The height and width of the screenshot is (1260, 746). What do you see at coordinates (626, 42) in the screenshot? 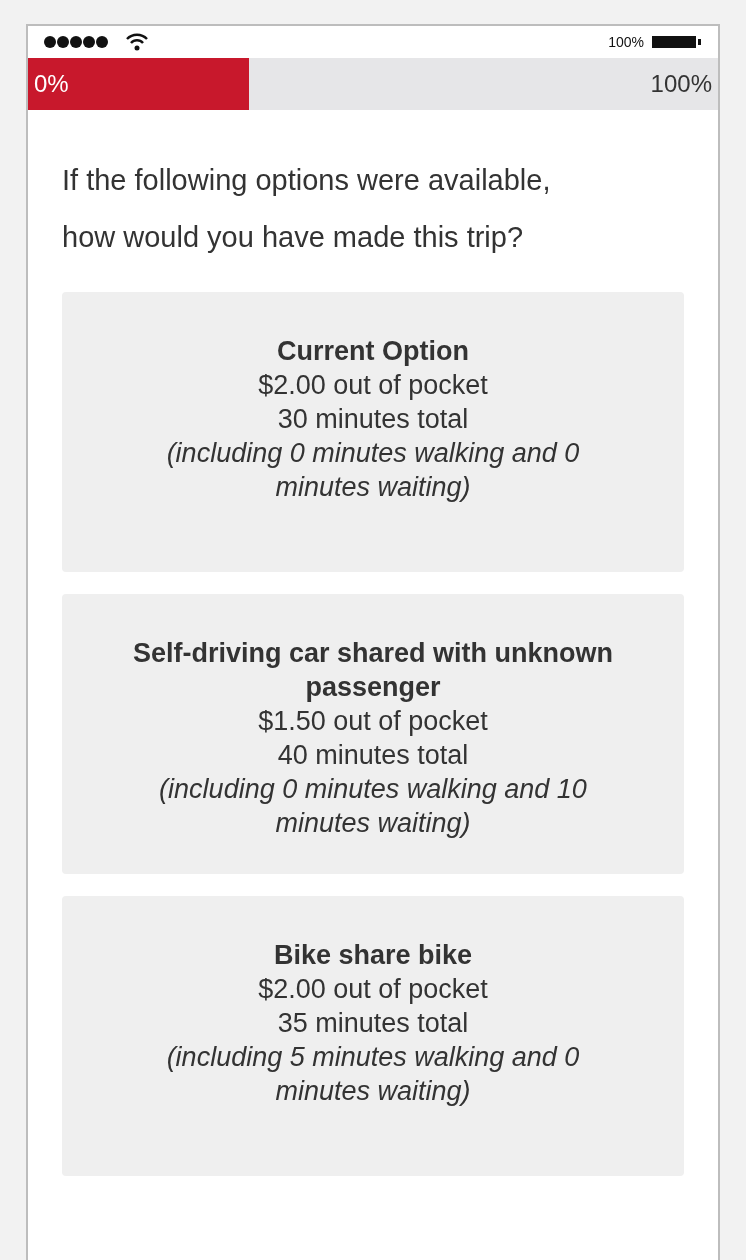
I see `battery-percent: 100%` at bounding box center [626, 42].